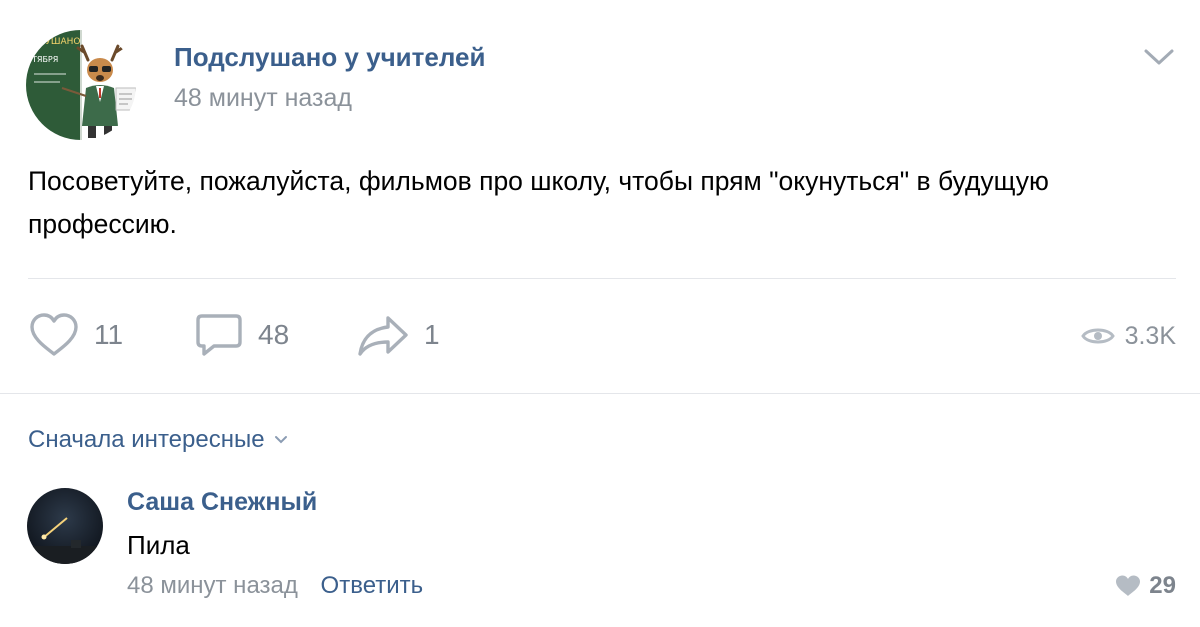  Describe the element at coordinates (1145, 586) in the screenshot. I see `comment-like-button: 29` at that location.